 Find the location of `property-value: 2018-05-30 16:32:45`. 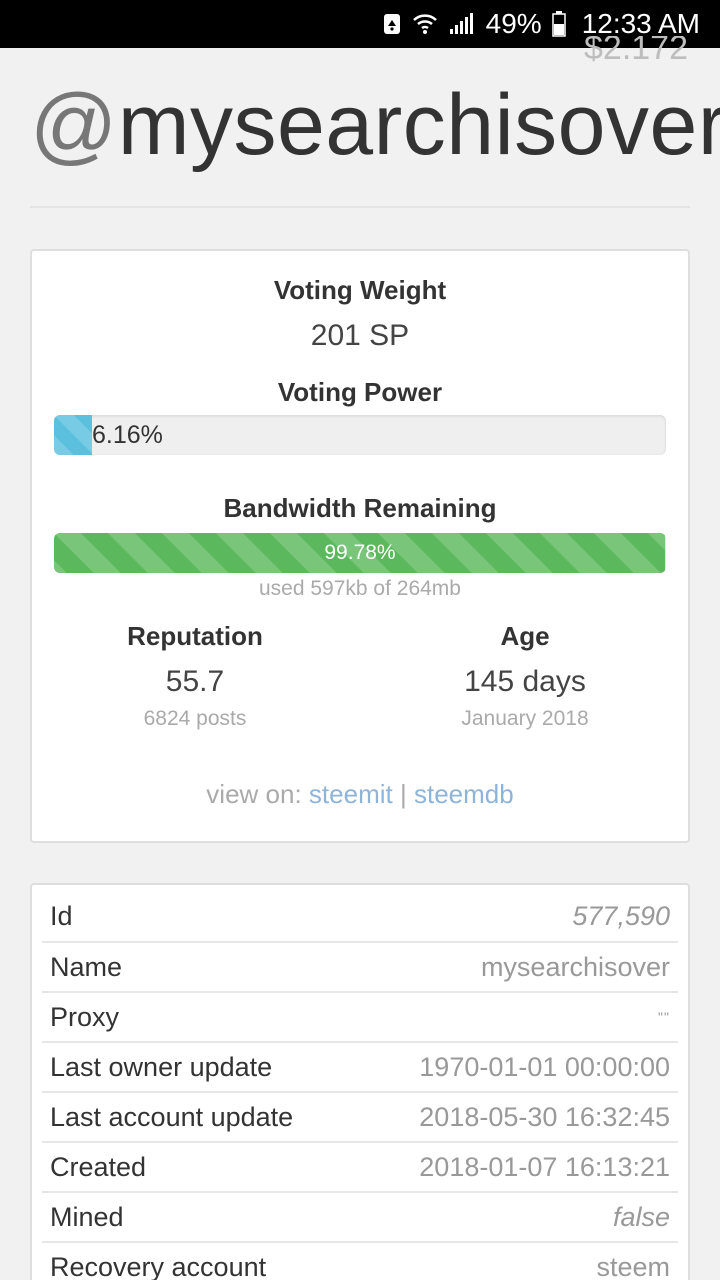

property-value: 2018-05-30 16:32:45 is located at coordinates (544, 1116).